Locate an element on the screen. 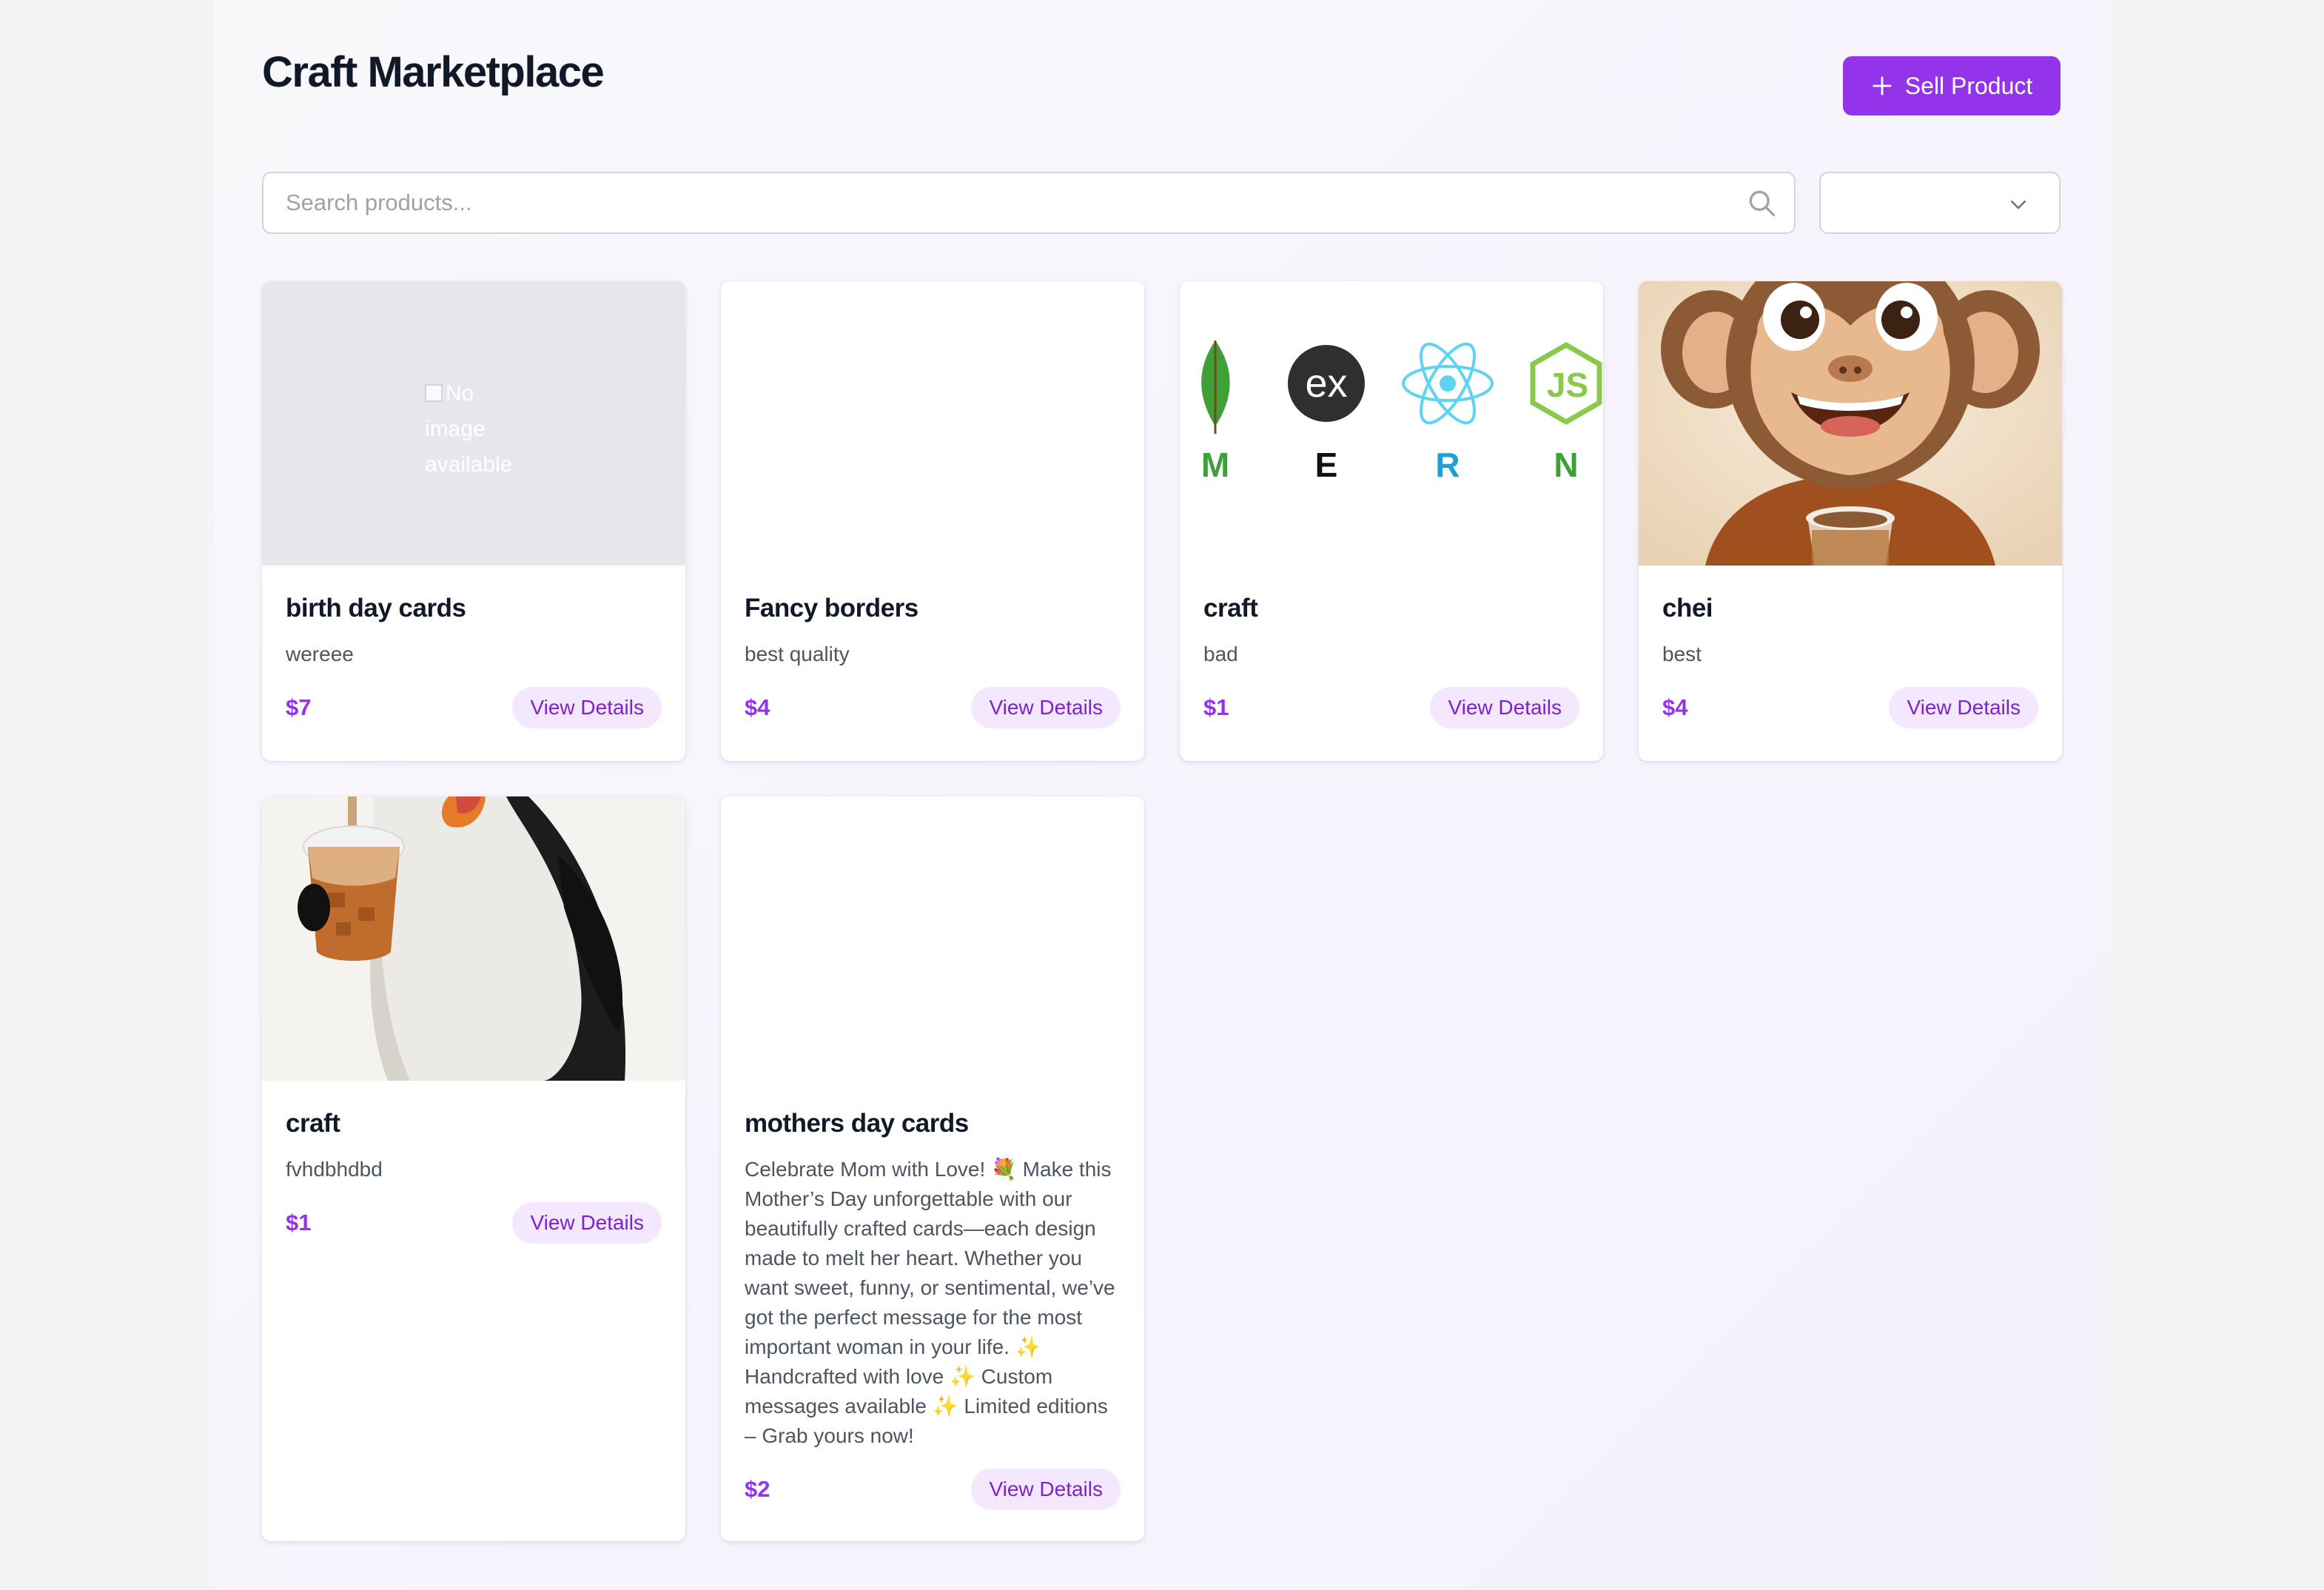  mern-logos-image: ex JS M E R N is located at coordinates (1401, 412).